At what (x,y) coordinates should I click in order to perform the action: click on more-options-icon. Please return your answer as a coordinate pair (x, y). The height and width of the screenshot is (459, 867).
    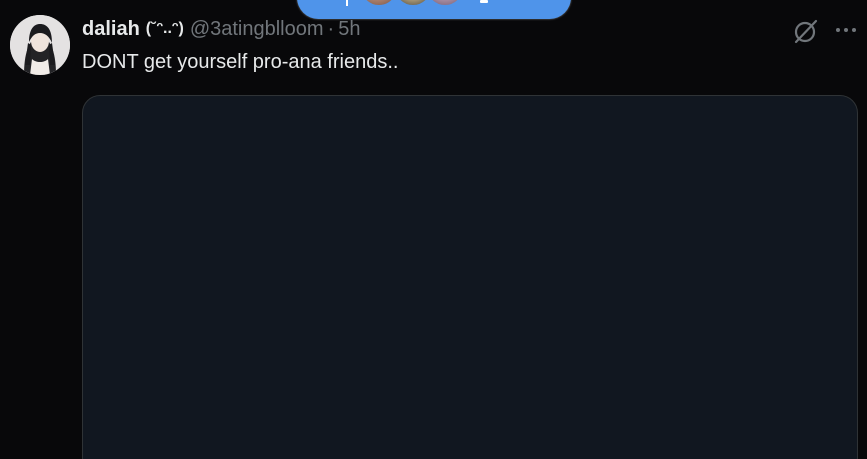
    Looking at the image, I should click on (847, 31).